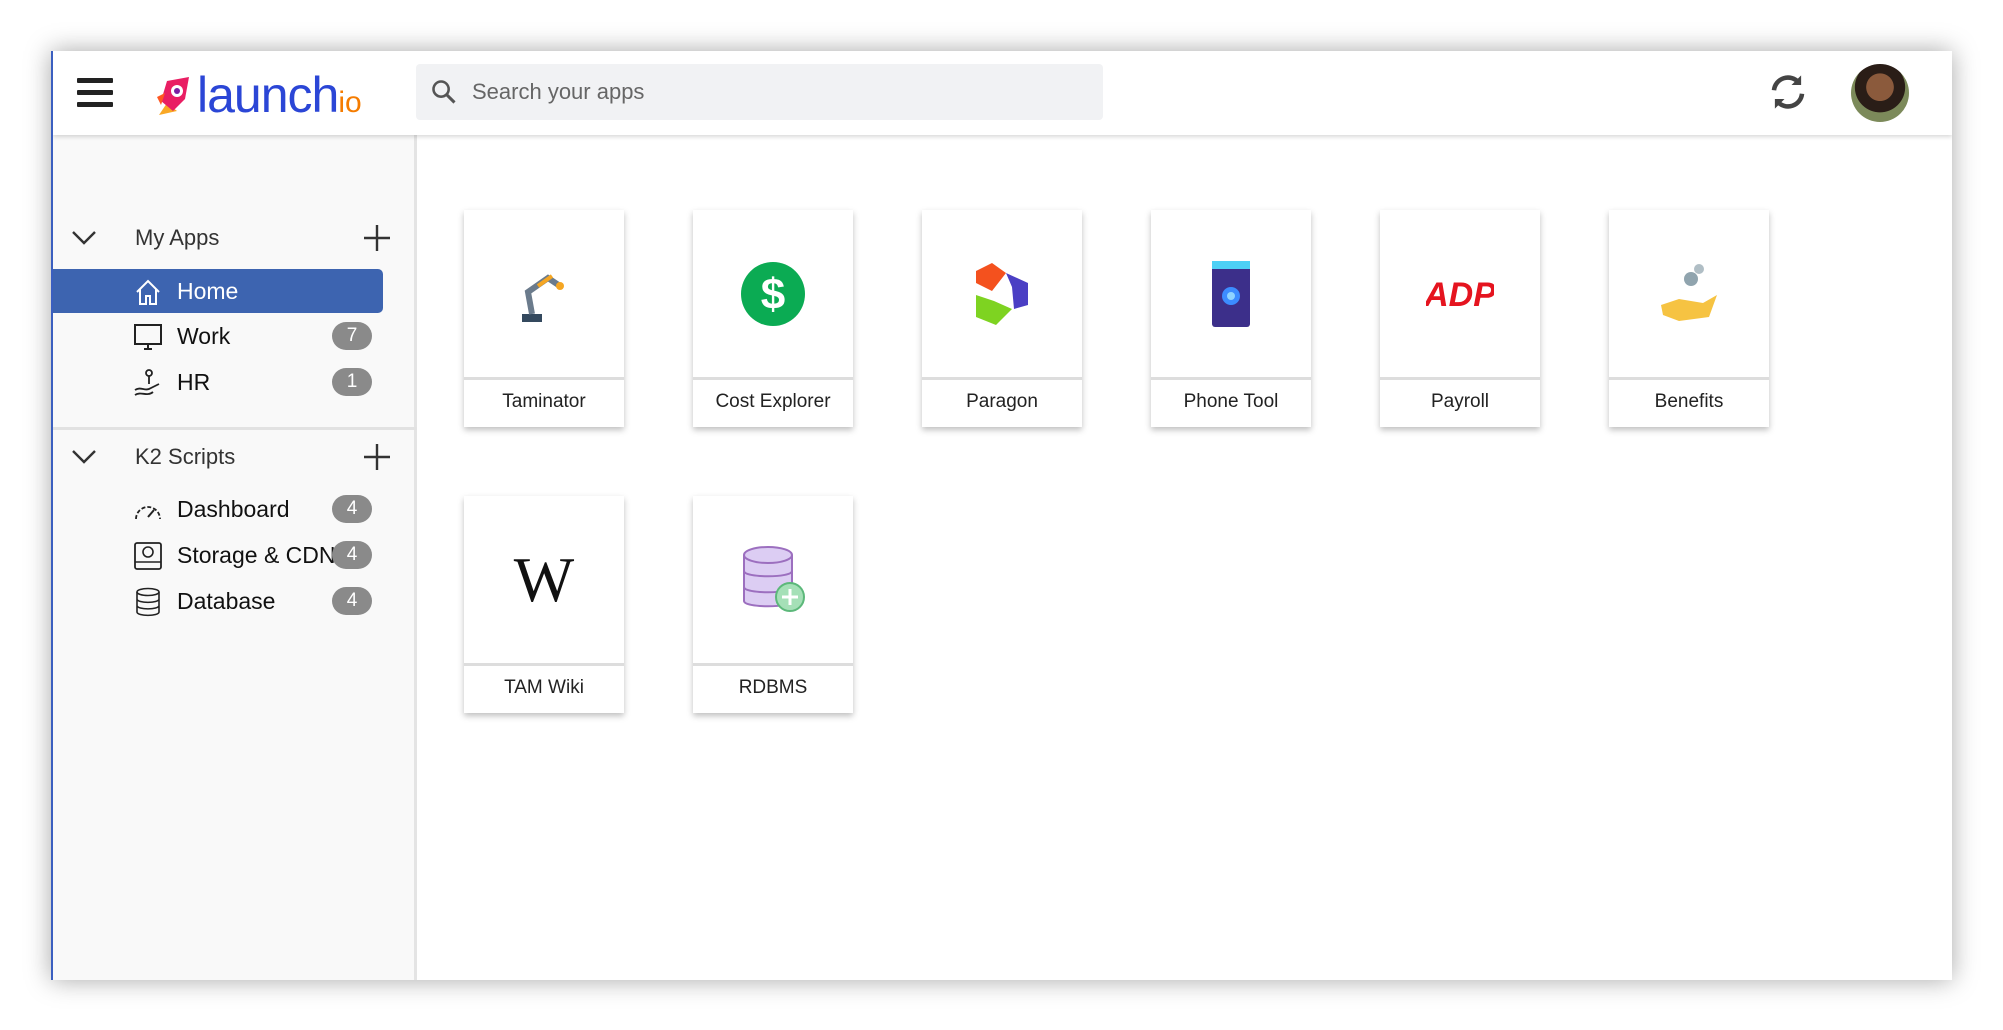 This screenshot has height=1030, width=2003. I want to click on refresh-icon, so click(1788, 92).